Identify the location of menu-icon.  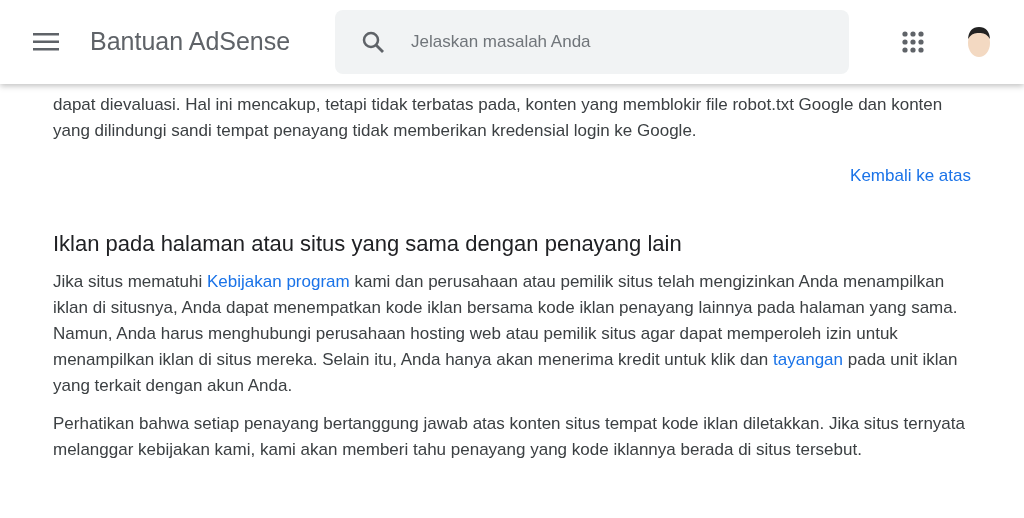
(46, 42).